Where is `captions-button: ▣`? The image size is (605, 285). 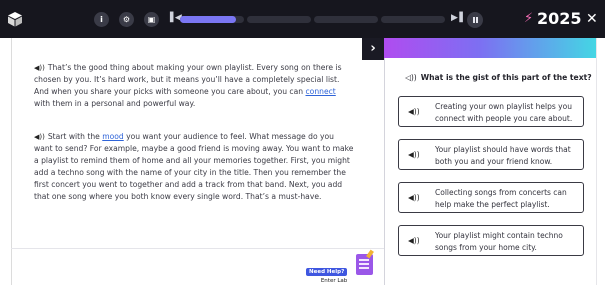 captions-button: ▣ is located at coordinates (151, 19).